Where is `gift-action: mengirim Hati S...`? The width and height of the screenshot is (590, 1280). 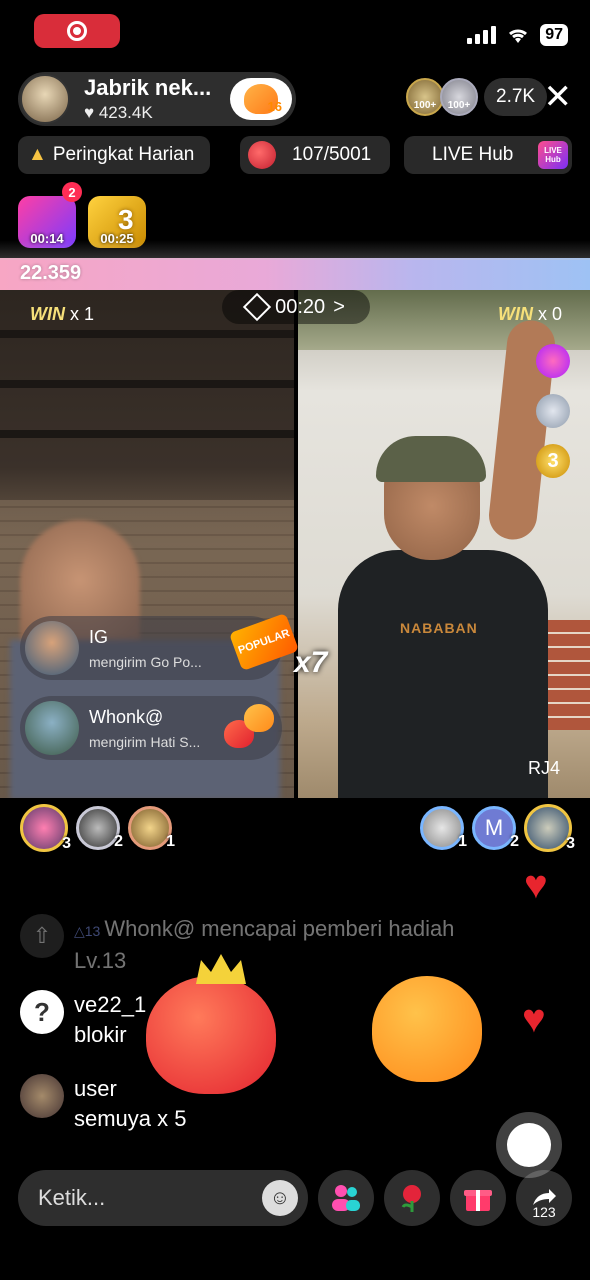
gift-action: mengirim Hati S... is located at coordinates (145, 741).